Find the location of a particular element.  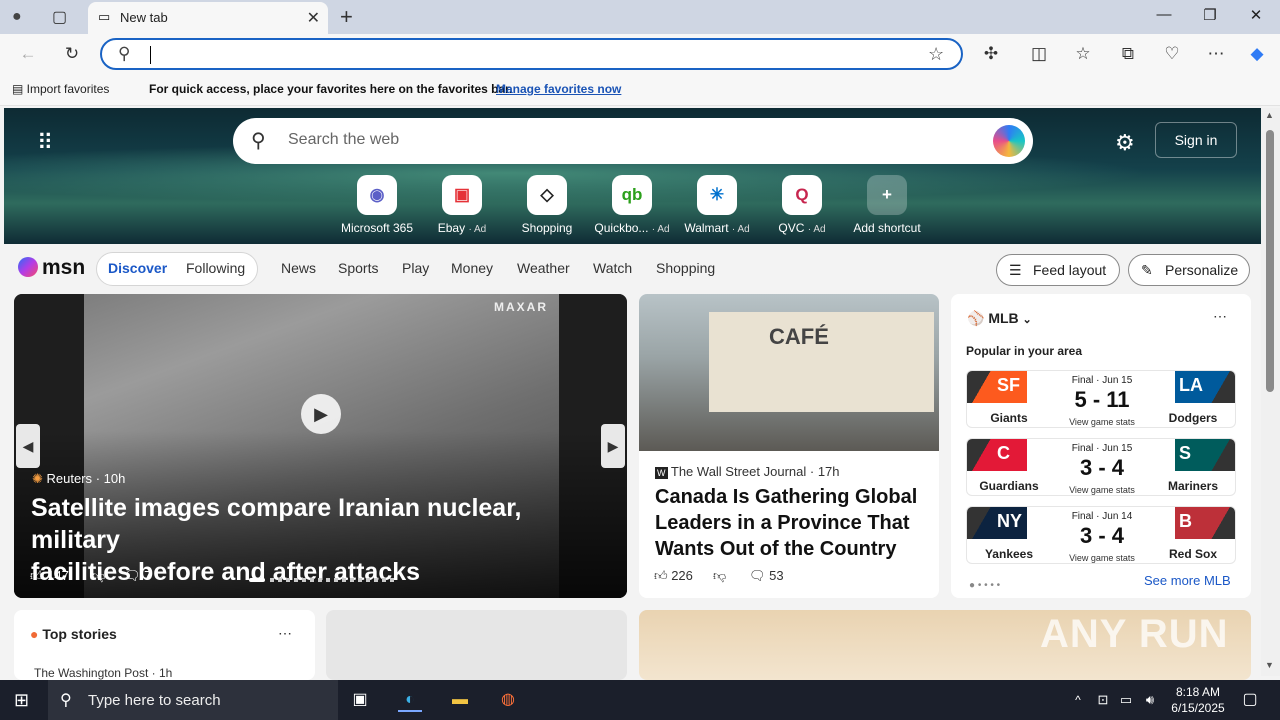

windows-start-icon: ⊞ is located at coordinates (21, 700).